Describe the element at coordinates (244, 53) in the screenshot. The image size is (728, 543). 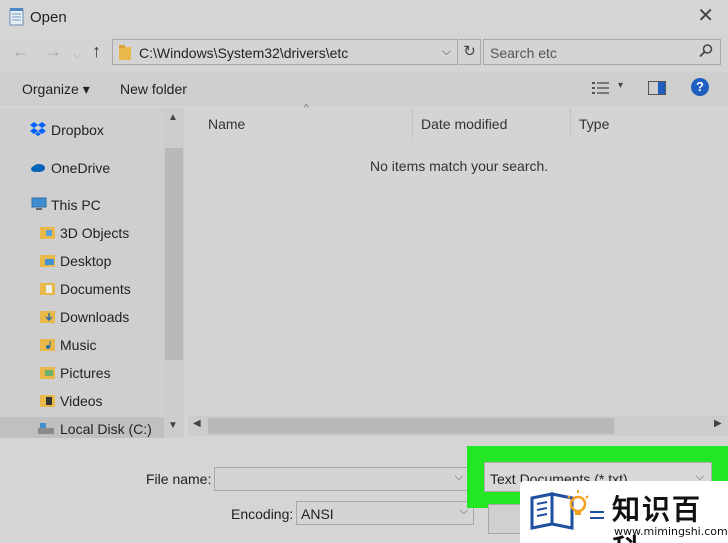
I see `address-path: C:\Windows\System32\drivers\etc` at that location.